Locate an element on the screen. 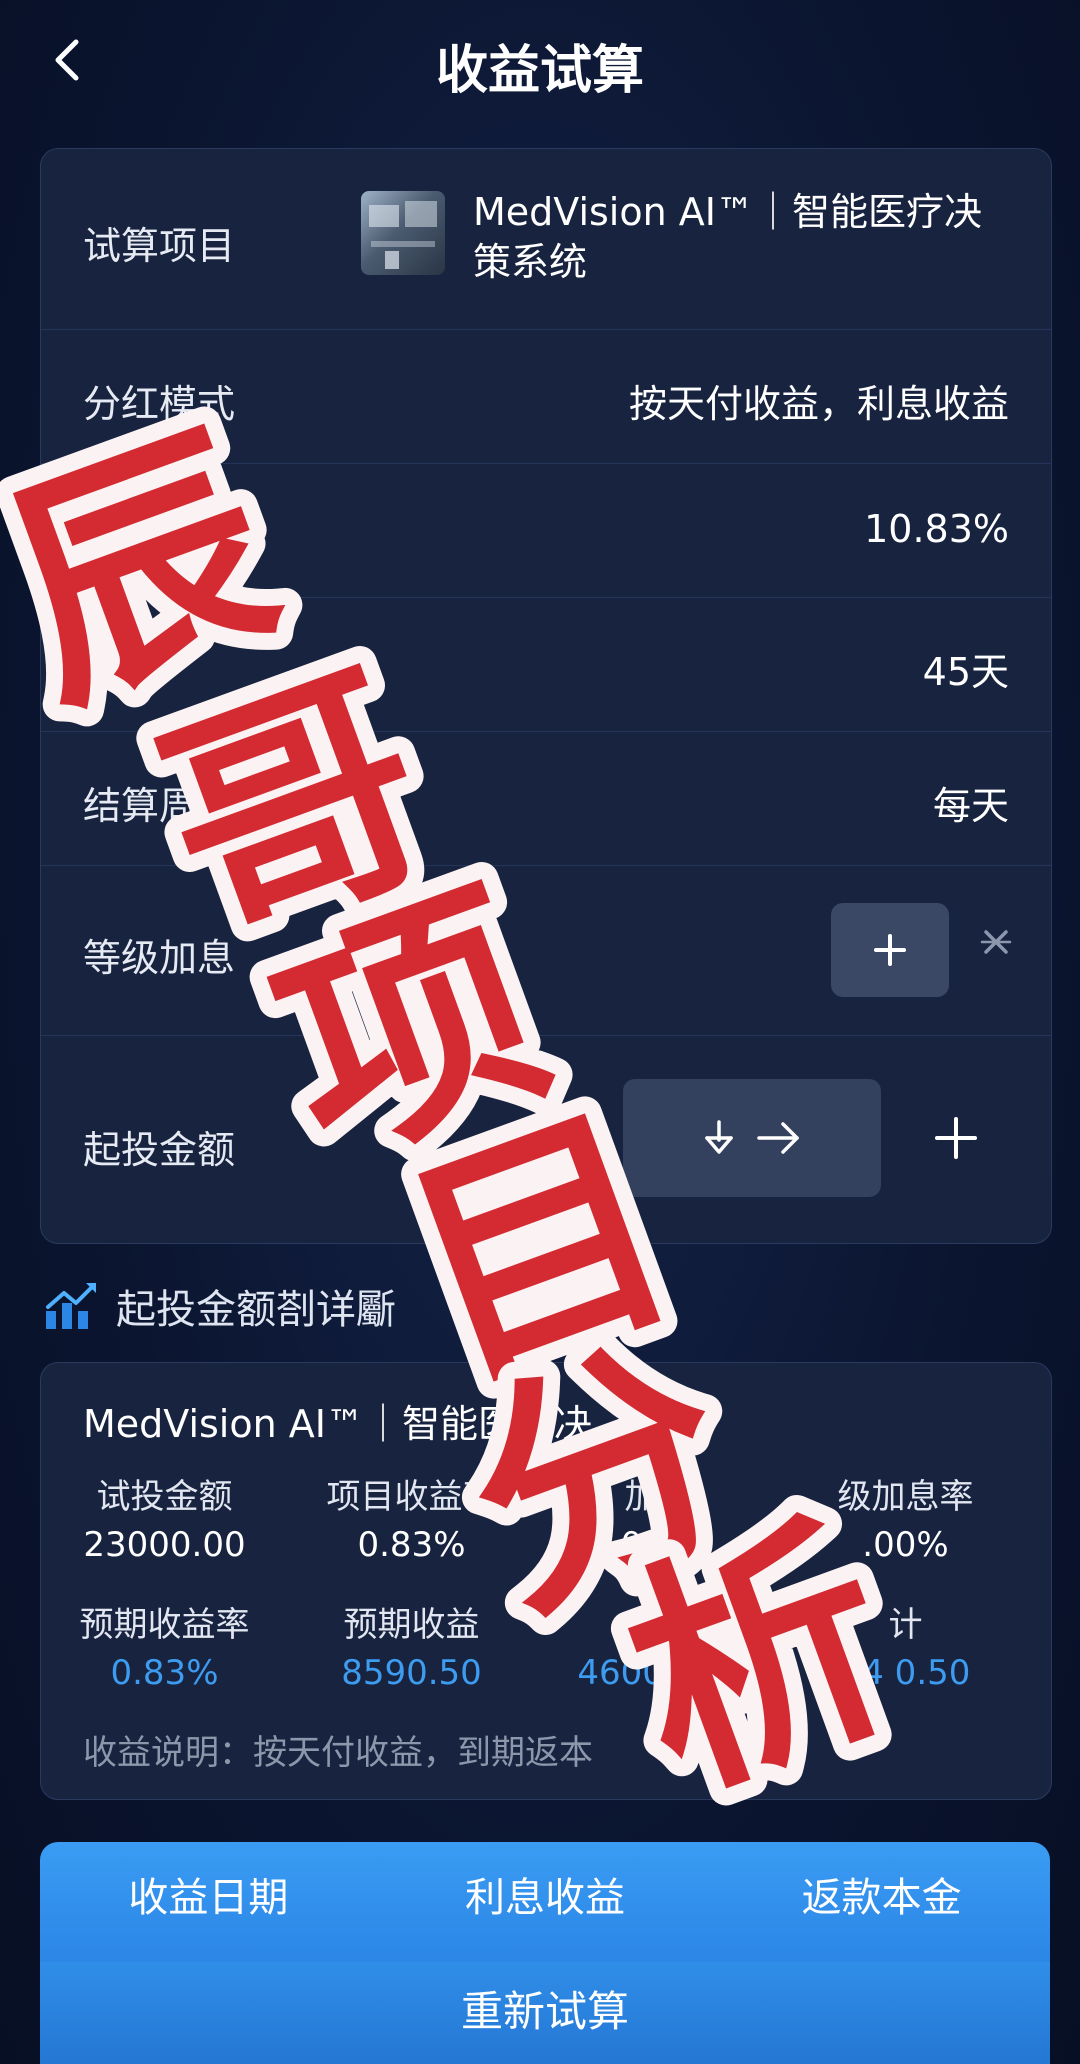  header-receivable: 应收 is located at coordinates (658, 1625).